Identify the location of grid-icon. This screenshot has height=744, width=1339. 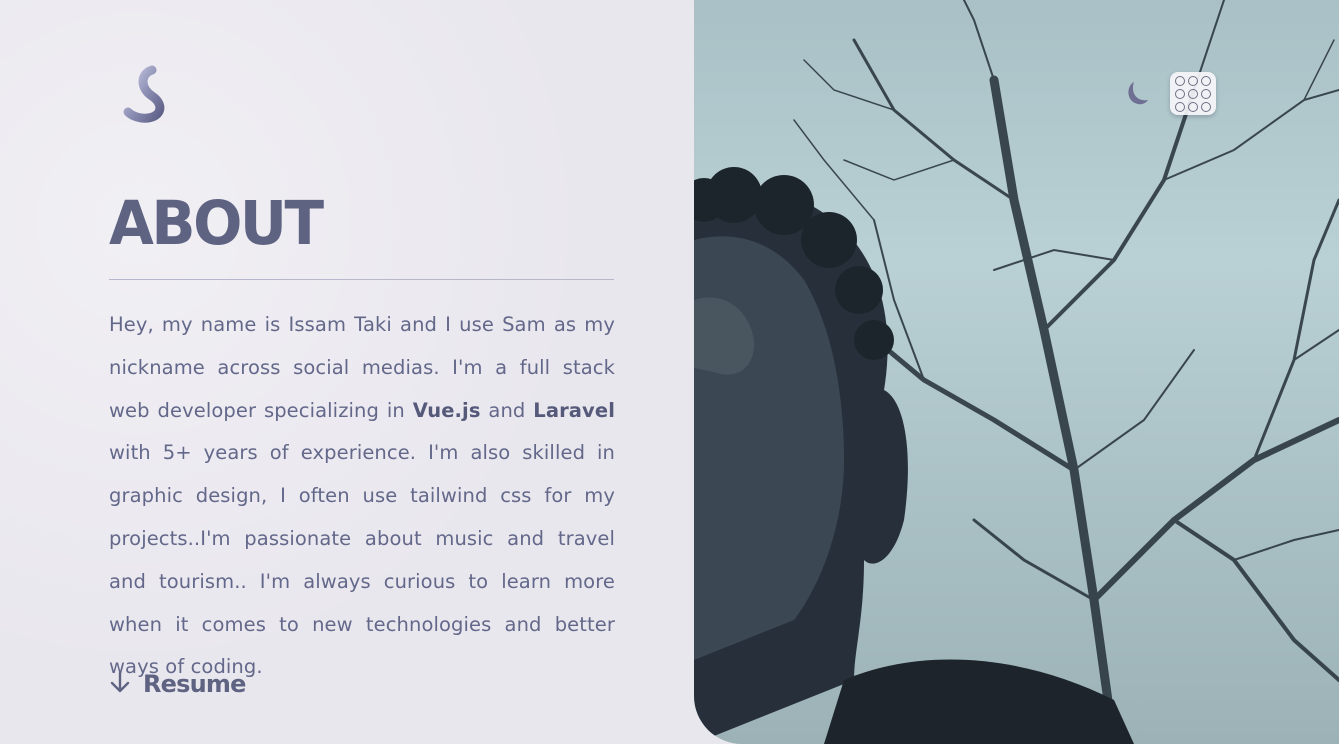
(1193, 93).